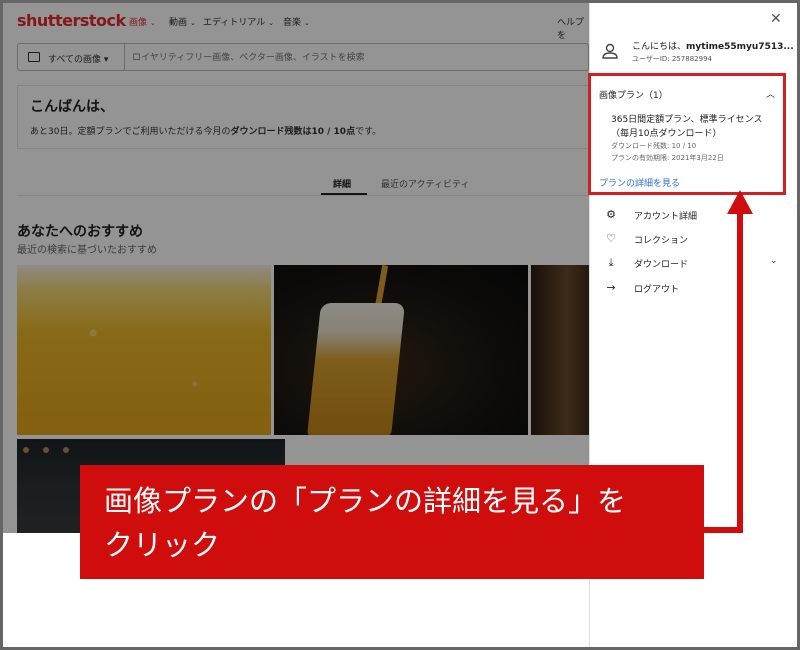 This screenshot has height=650, width=800. Describe the element at coordinates (639, 182) in the screenshot. I see `plan-details-link: プランの詳細を見る` at that location.